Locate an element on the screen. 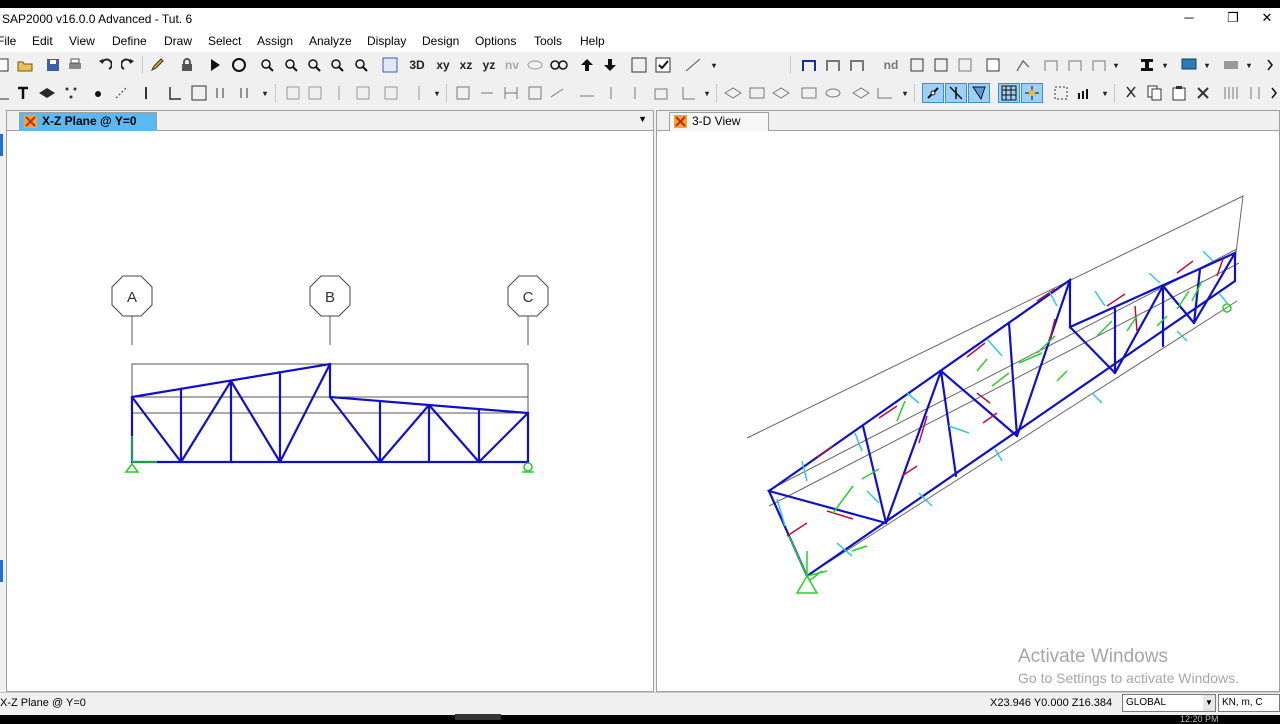 The height and width of the screenshot is (724, 1280). show-forces-dropdown: ▾ is located at coordinates (1116, 65).